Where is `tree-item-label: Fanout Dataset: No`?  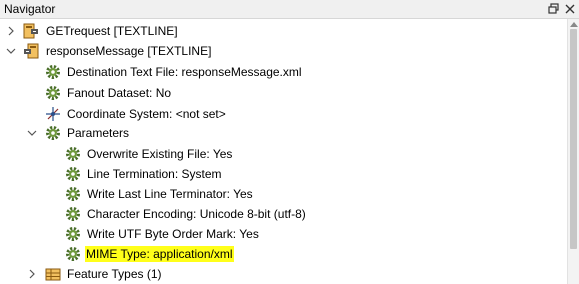 tree-item-label: Fanout Dataset: No is located at coordinates (119, 93).